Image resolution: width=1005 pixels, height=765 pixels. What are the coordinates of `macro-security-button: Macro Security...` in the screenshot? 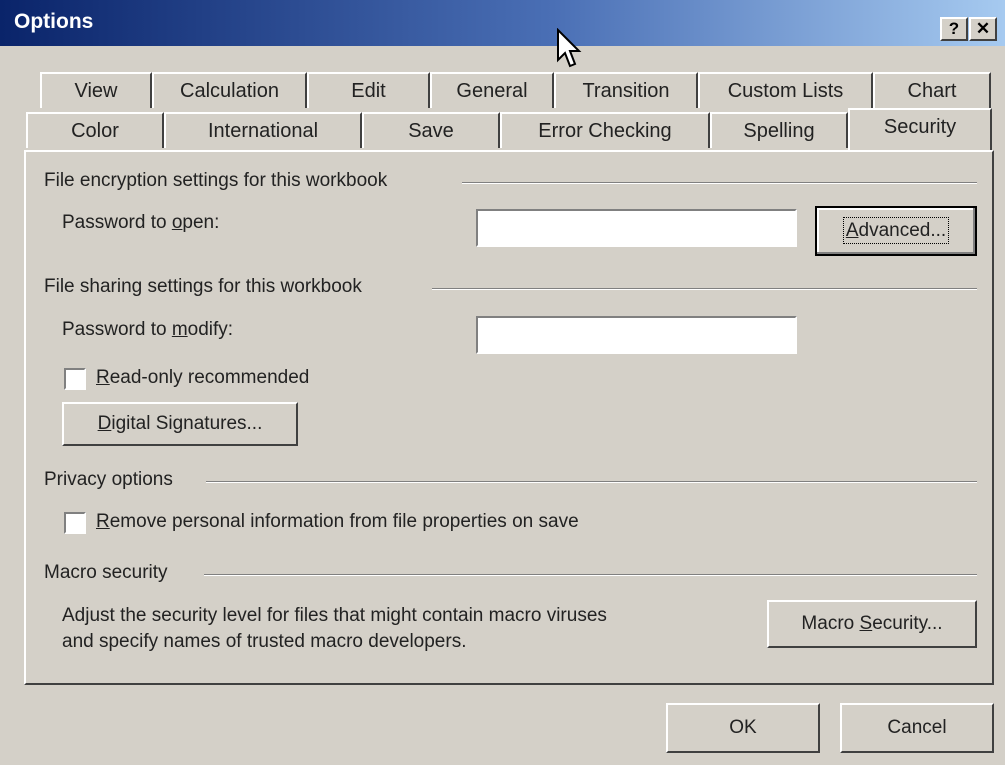 It's located at (872, 624).